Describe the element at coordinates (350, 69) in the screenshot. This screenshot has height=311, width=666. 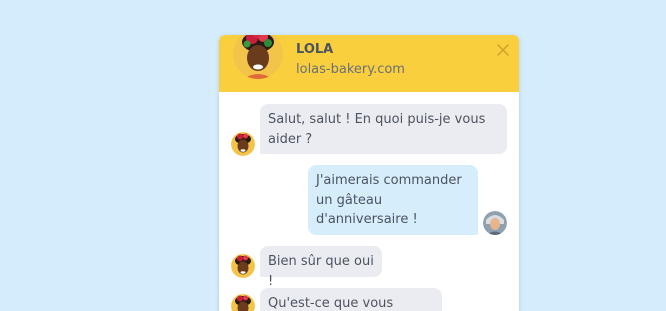
I see `contact-website: lolas-bakery.com` at that location.